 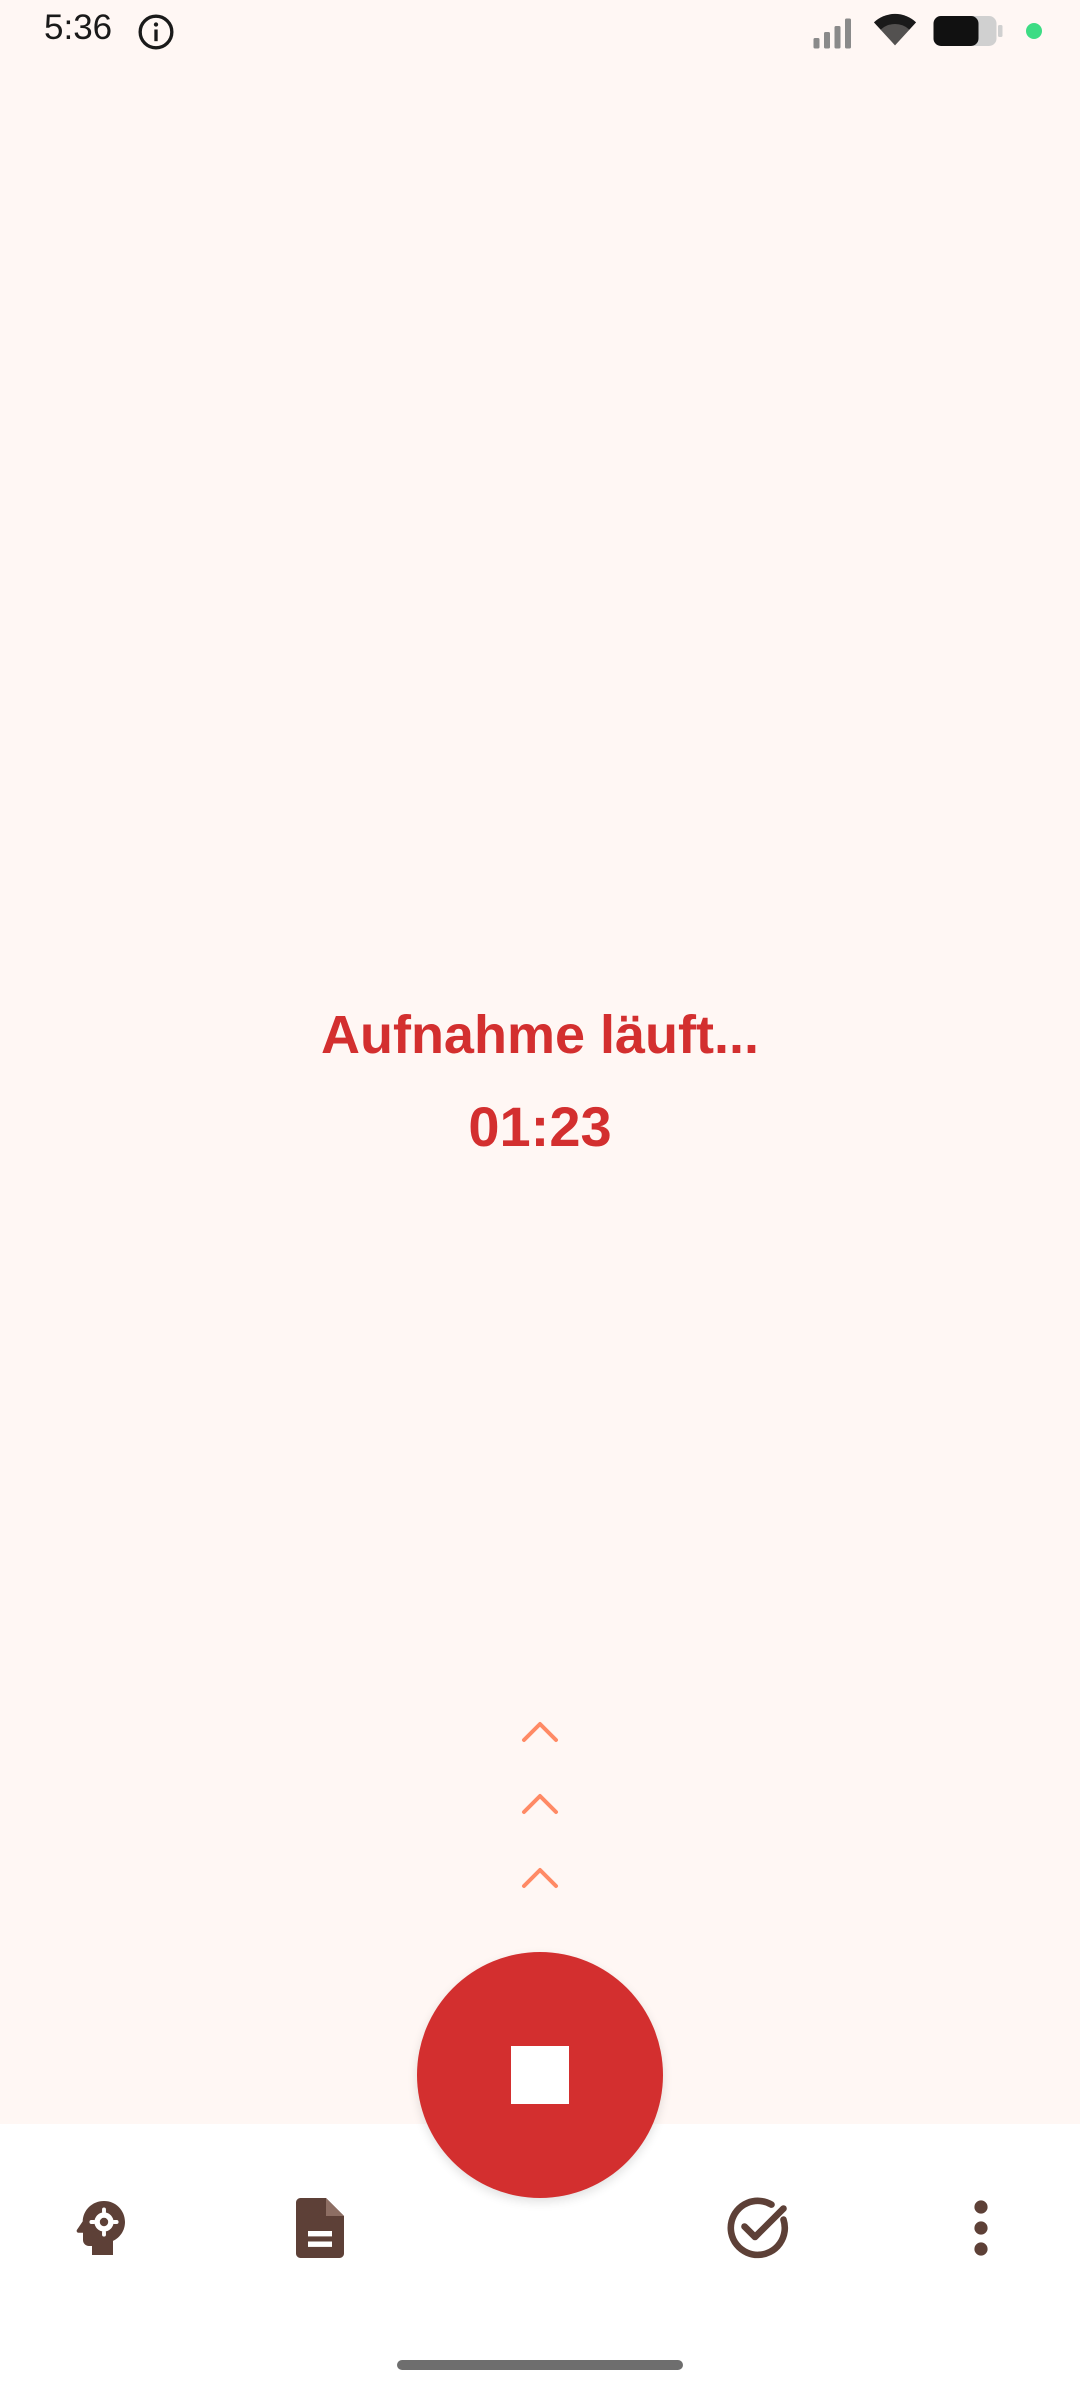 I want to click on recording-timer: 01:23, so click(x=540, y=1126).